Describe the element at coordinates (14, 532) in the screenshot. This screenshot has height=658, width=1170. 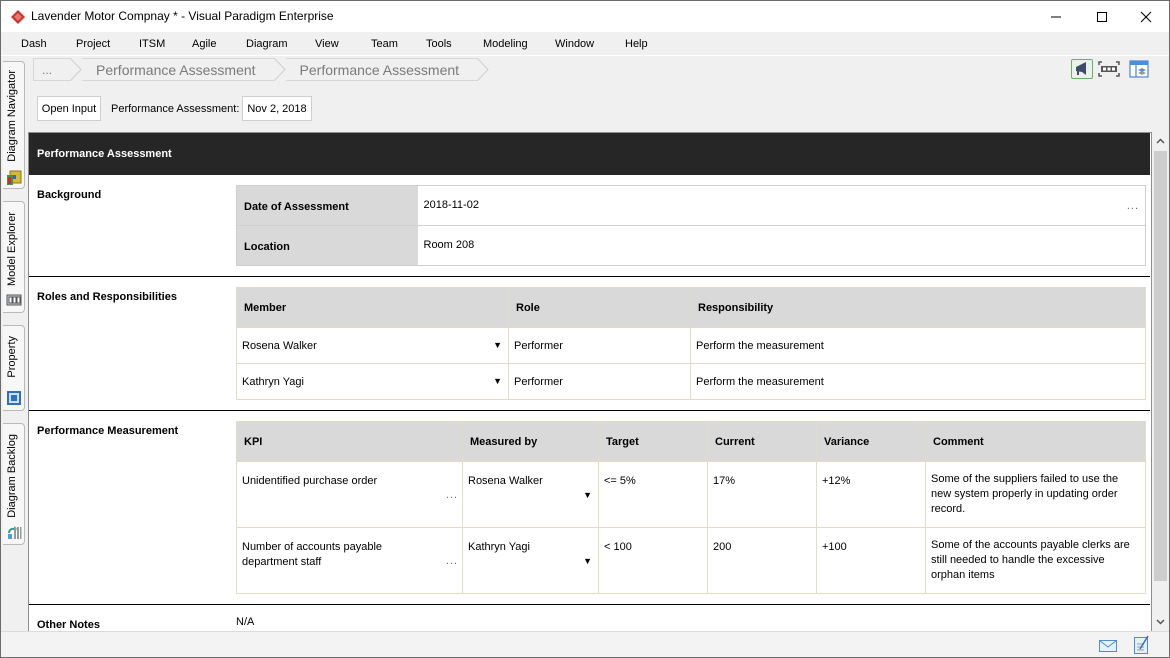
I see `diagram-backlog-icon` at that location.